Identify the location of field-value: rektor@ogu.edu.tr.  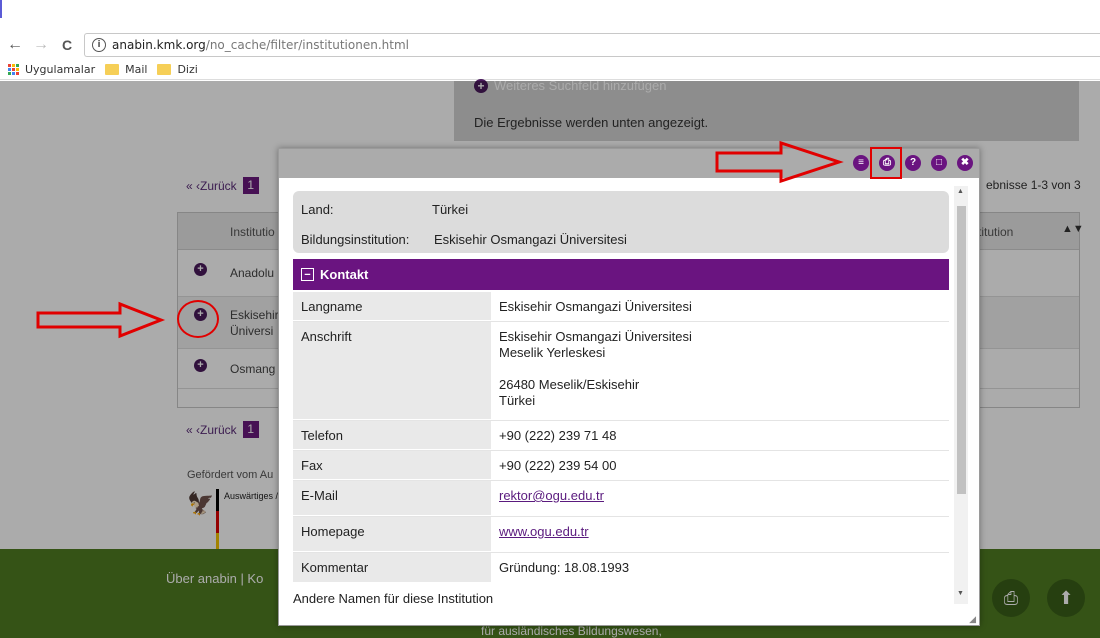
(551, 496).